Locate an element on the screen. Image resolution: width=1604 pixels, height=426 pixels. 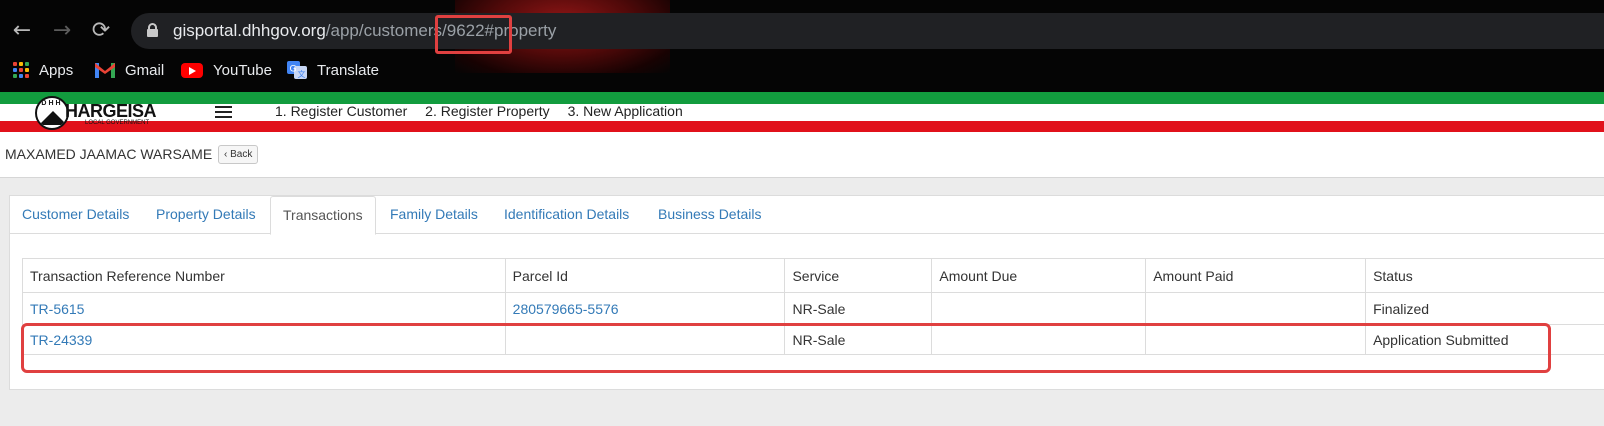
url-highlight-box is located at coordinates (473, 34).